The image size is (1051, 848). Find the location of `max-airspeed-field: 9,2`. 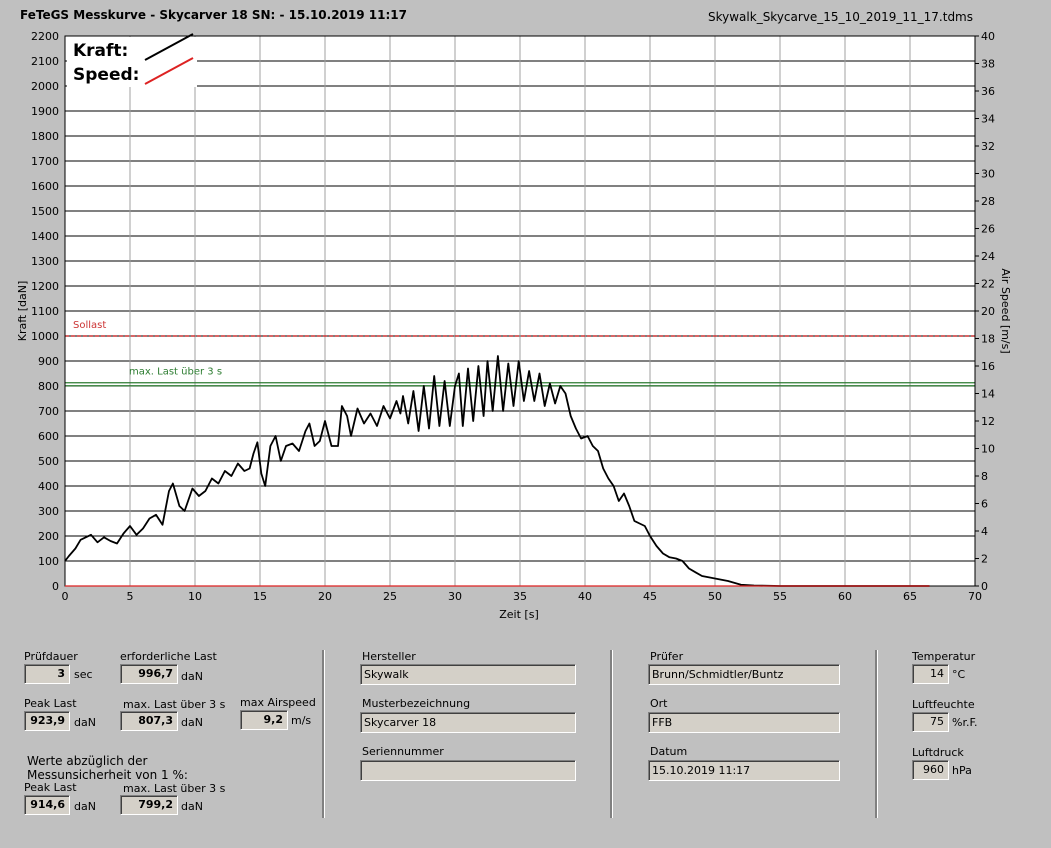

max-airspeed-field: 9,2 is located at coordinates (264, 720).